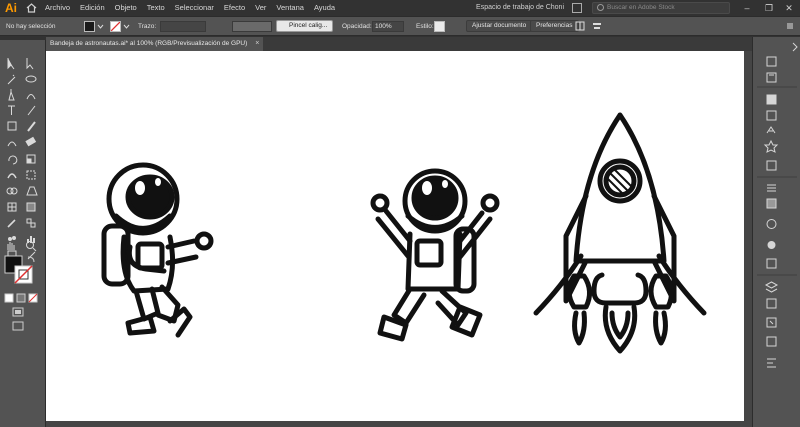 The image size is (800, 427). What do you see at coordinates (260, 8) in the screenshot?
I see `menu-ver: Ver` at bounding box center [260, 8].